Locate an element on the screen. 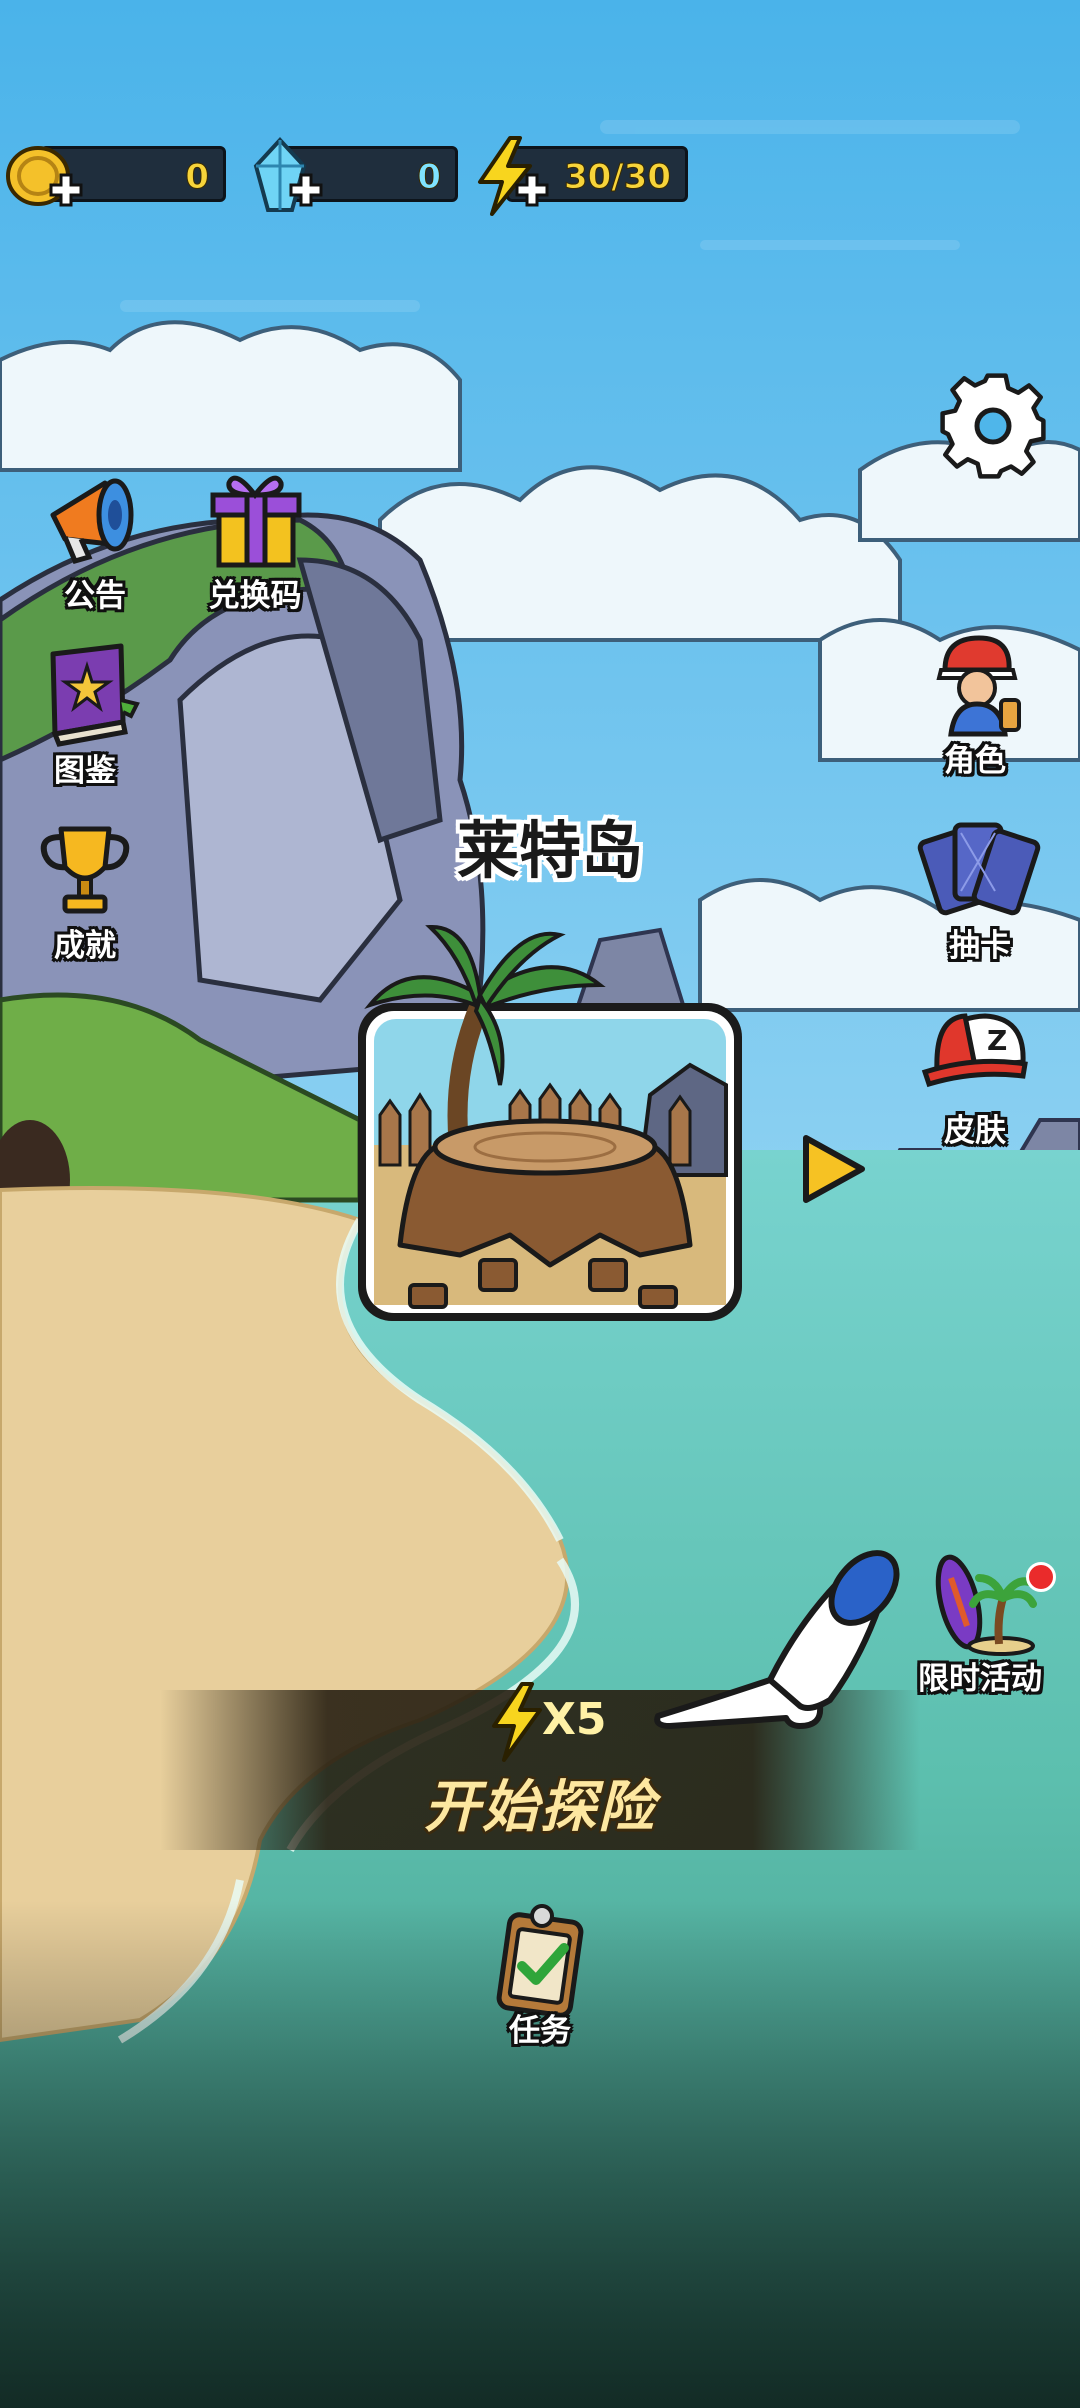 The width and height of the screenshot is (1080, 2408). draw-card-label: 抽卡 is located at coordinates (980, 946).